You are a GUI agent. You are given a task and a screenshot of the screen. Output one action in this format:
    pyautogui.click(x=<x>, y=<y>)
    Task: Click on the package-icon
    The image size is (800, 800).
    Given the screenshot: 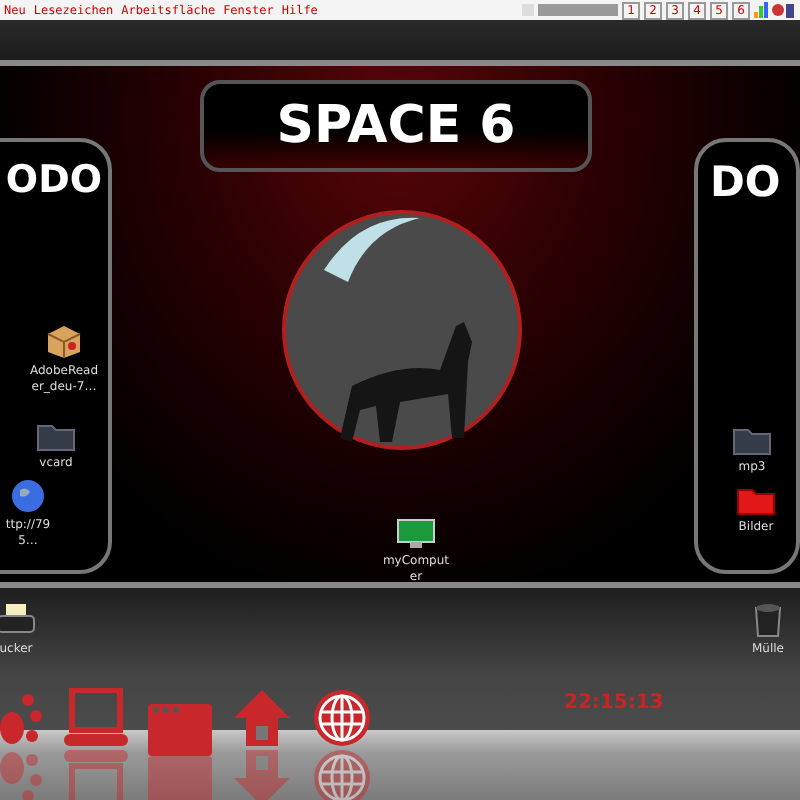 What is the action you would take?
    pyautogui.click(x=64, y=342)
    